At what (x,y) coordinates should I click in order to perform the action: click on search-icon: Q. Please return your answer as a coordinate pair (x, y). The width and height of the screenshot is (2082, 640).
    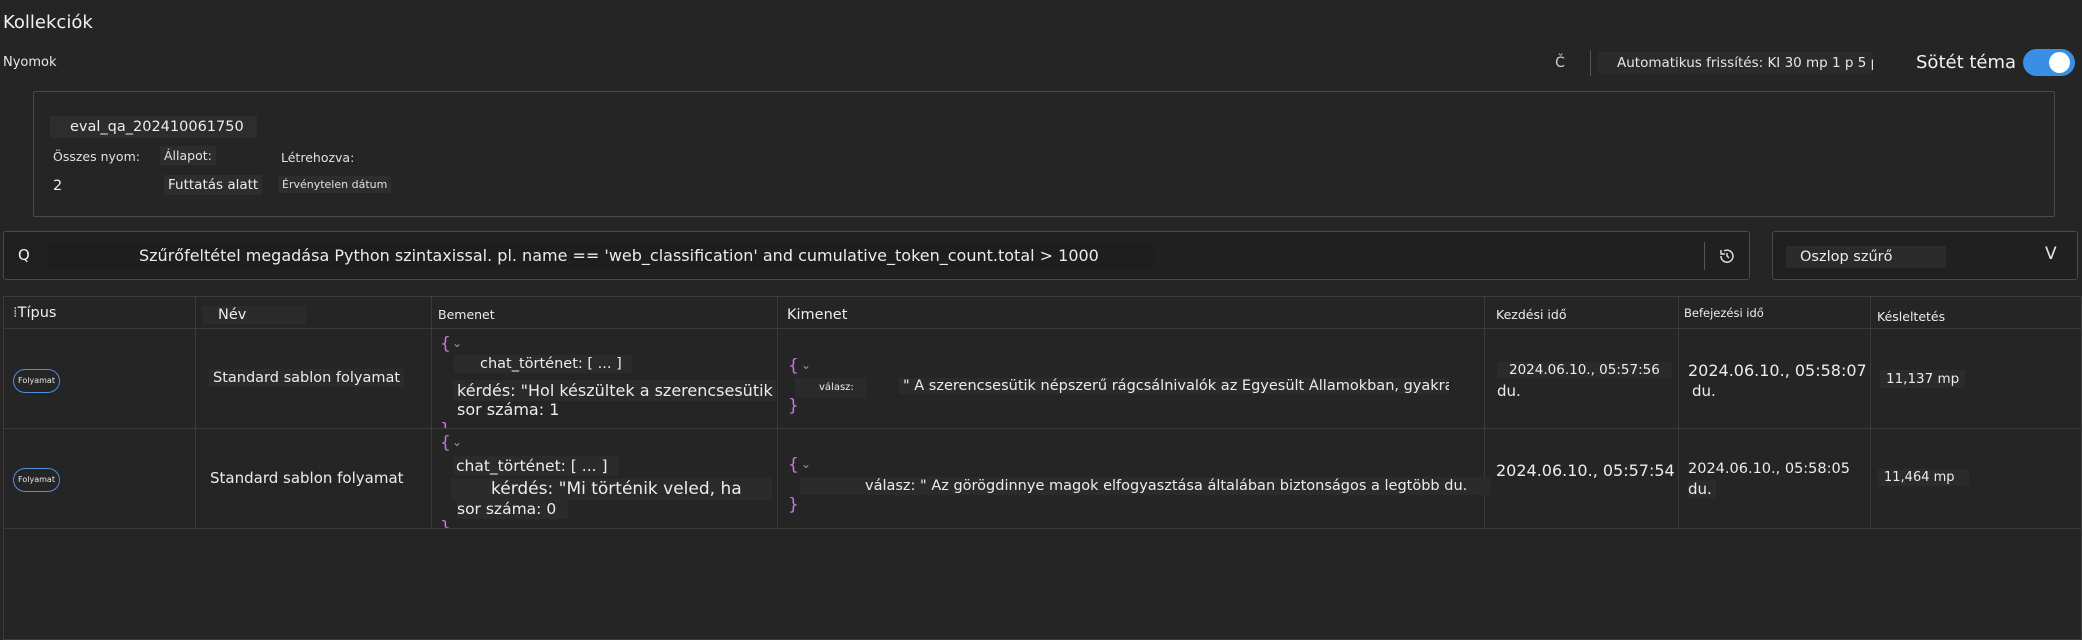
    Looking at the image, I should click on (24, 255).